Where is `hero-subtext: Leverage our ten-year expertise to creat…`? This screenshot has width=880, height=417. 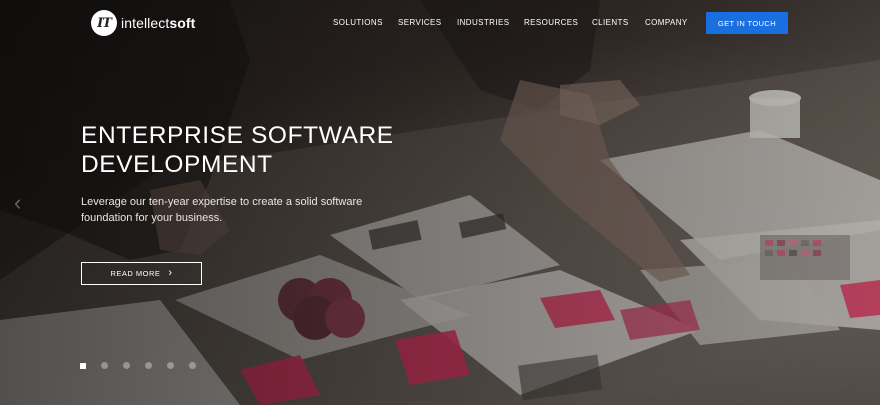
hero-subtext: Leverage our ten-year expertise to creat… is located at coordinates (241, 210).